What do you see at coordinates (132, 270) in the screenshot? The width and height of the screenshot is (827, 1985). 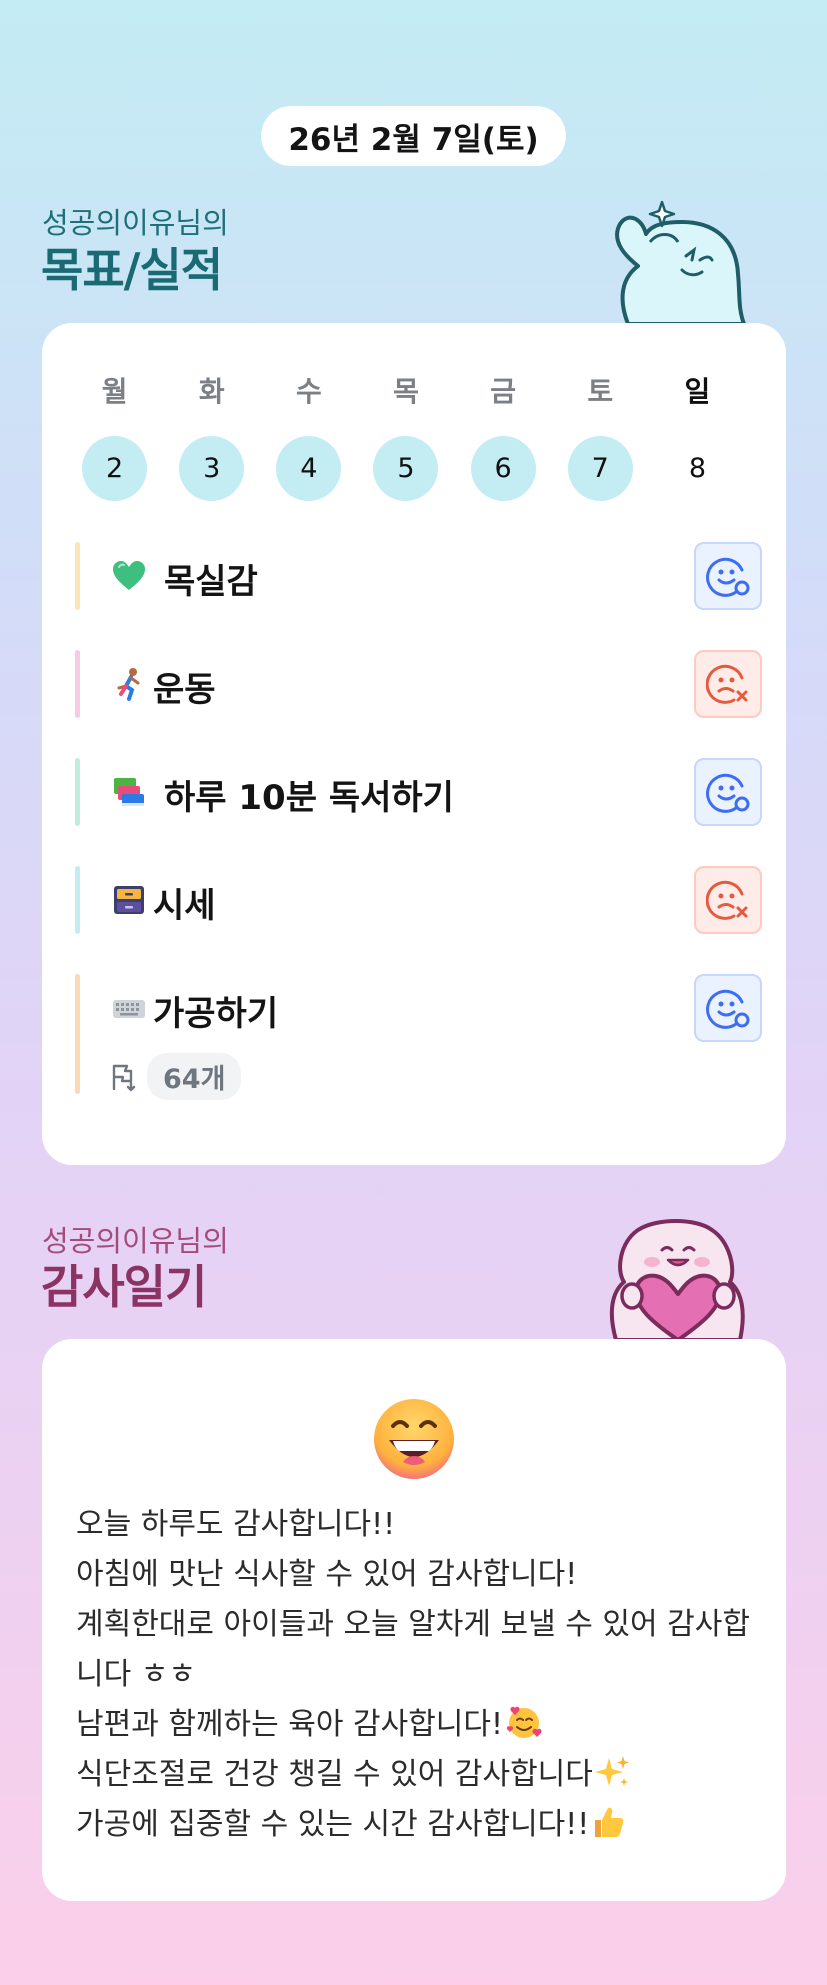 I see `goals-title: 목표/실적` at bounding box center [132, 270].